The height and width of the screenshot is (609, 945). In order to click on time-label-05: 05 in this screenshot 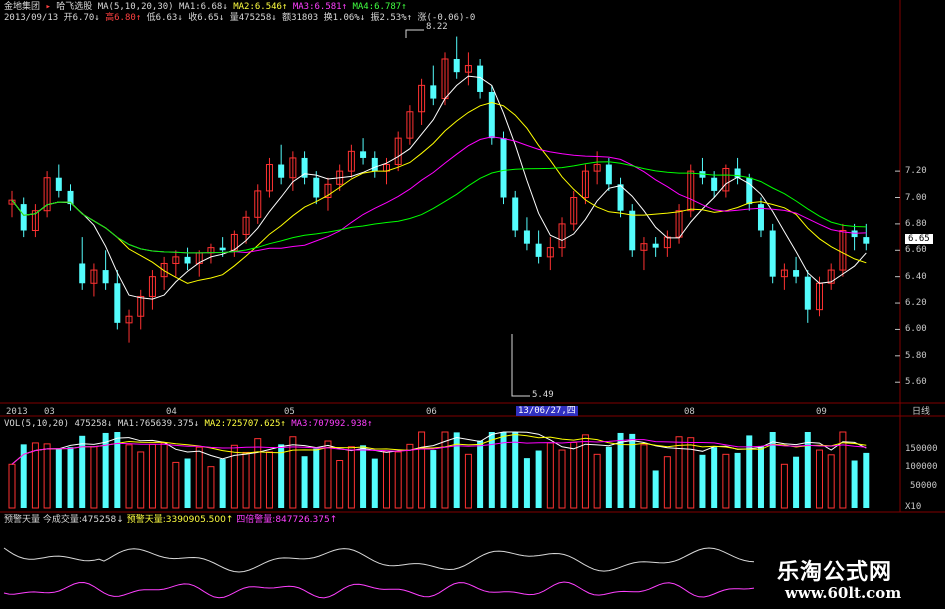, I will do `click(289, 412)`.